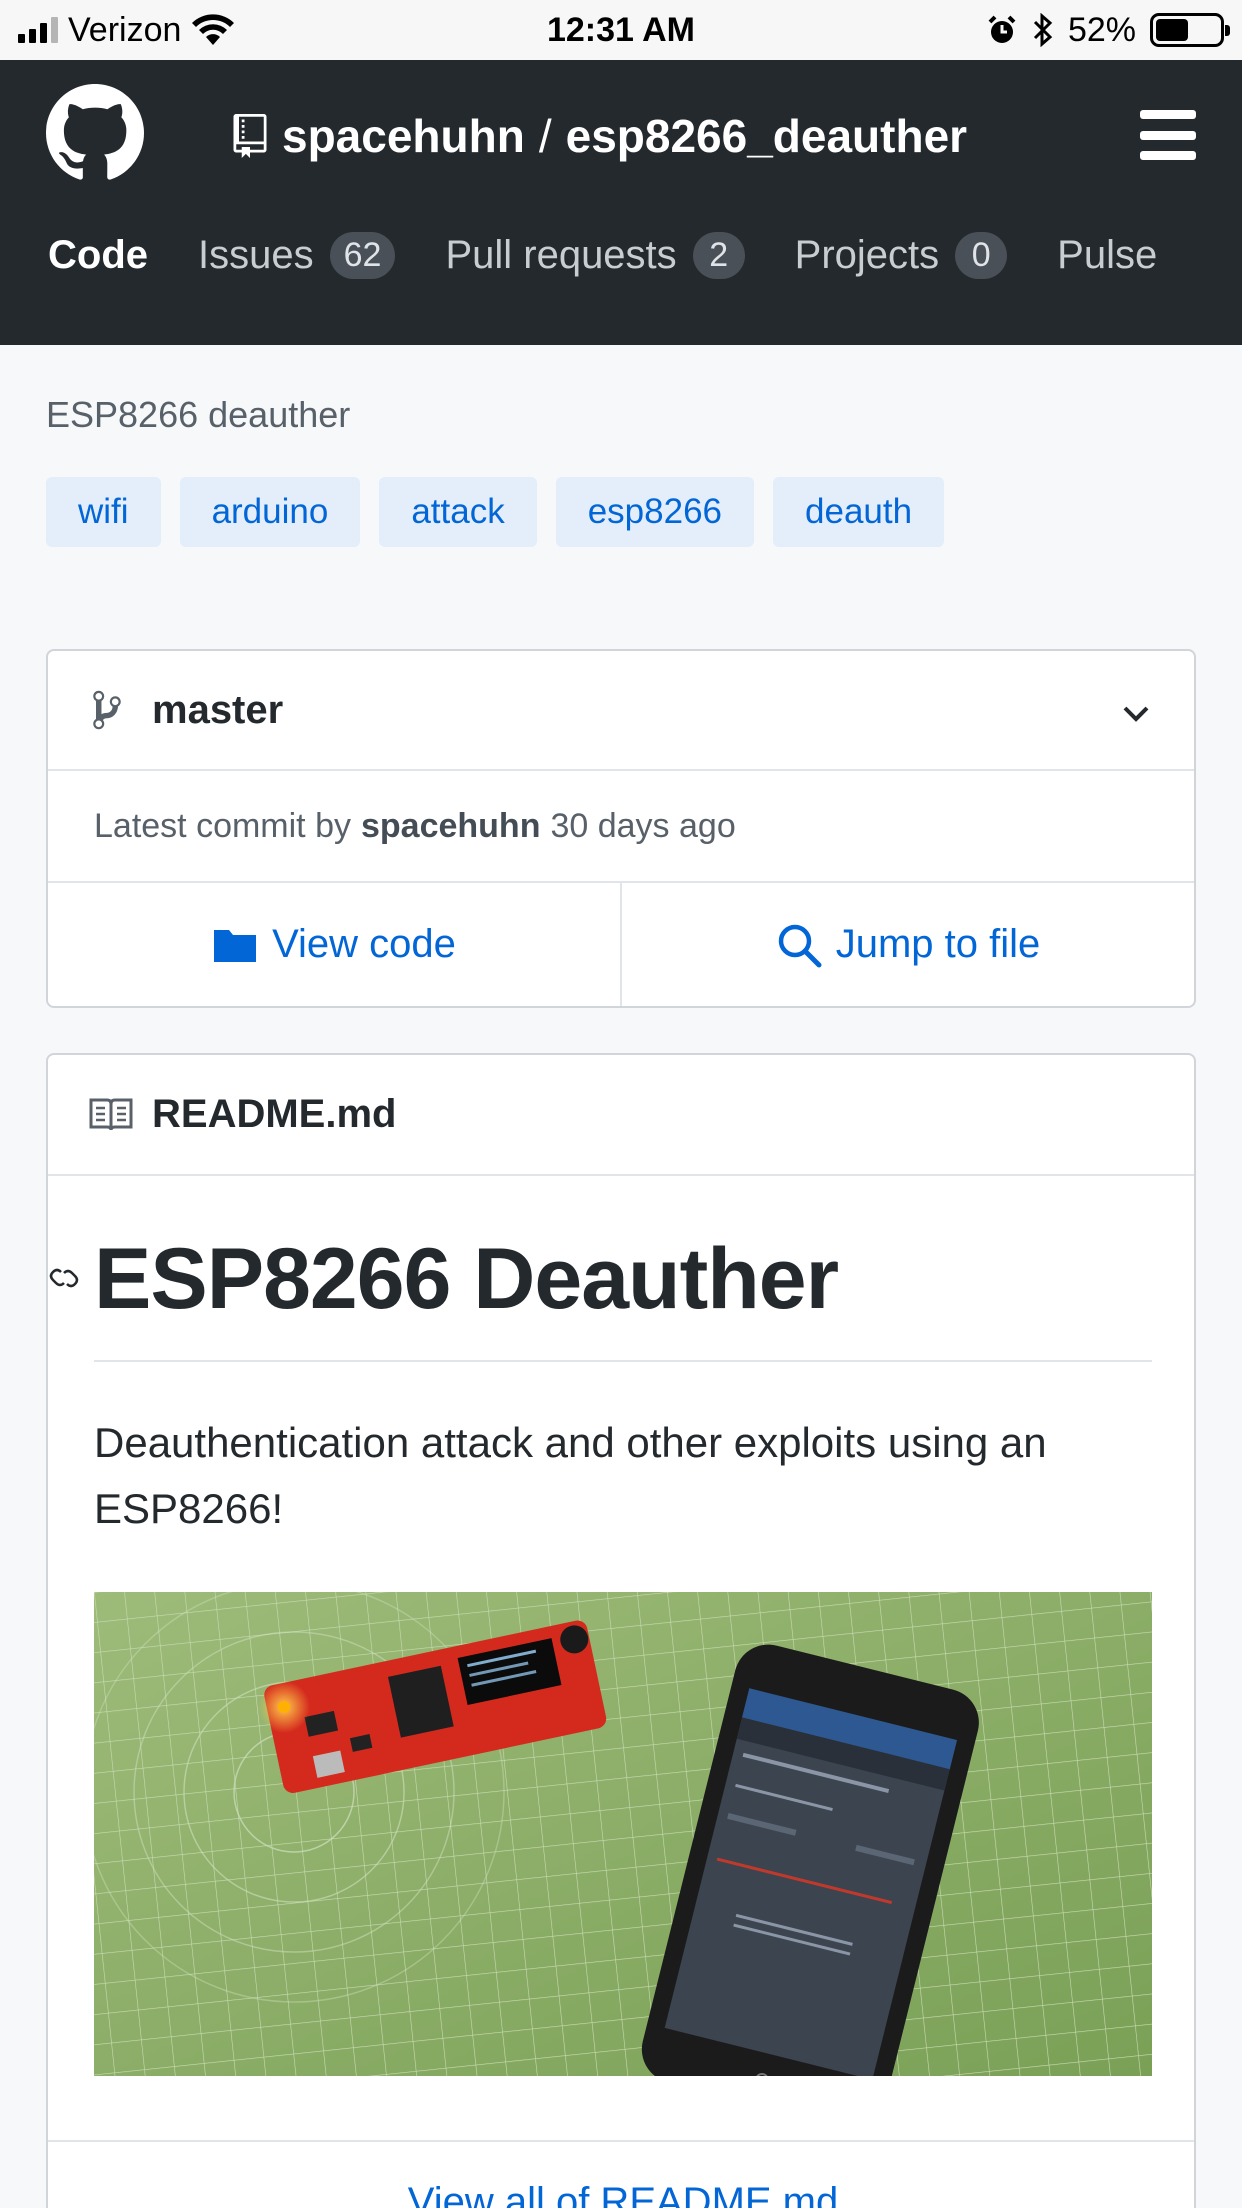  I want to click on issues-count-badge: 62, so click(362, 255).